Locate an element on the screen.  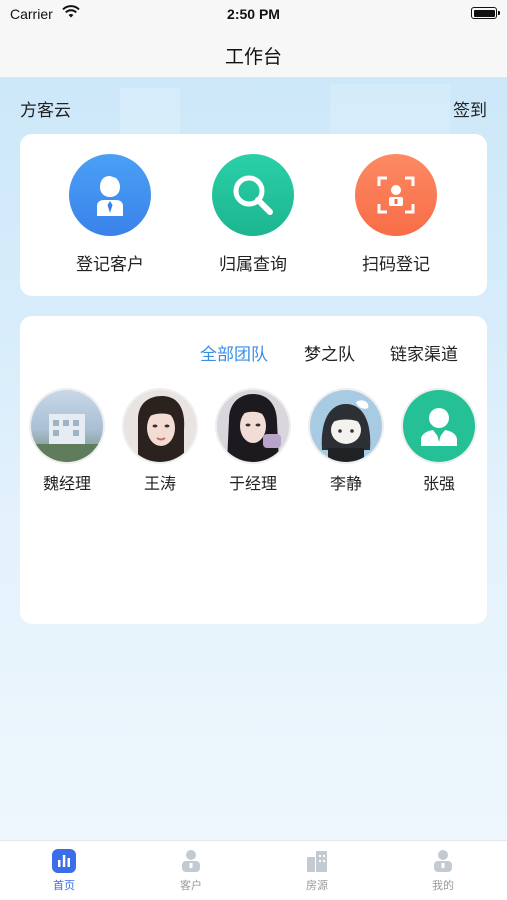
page-title: 工作台 is located at coordinates (253, 57).